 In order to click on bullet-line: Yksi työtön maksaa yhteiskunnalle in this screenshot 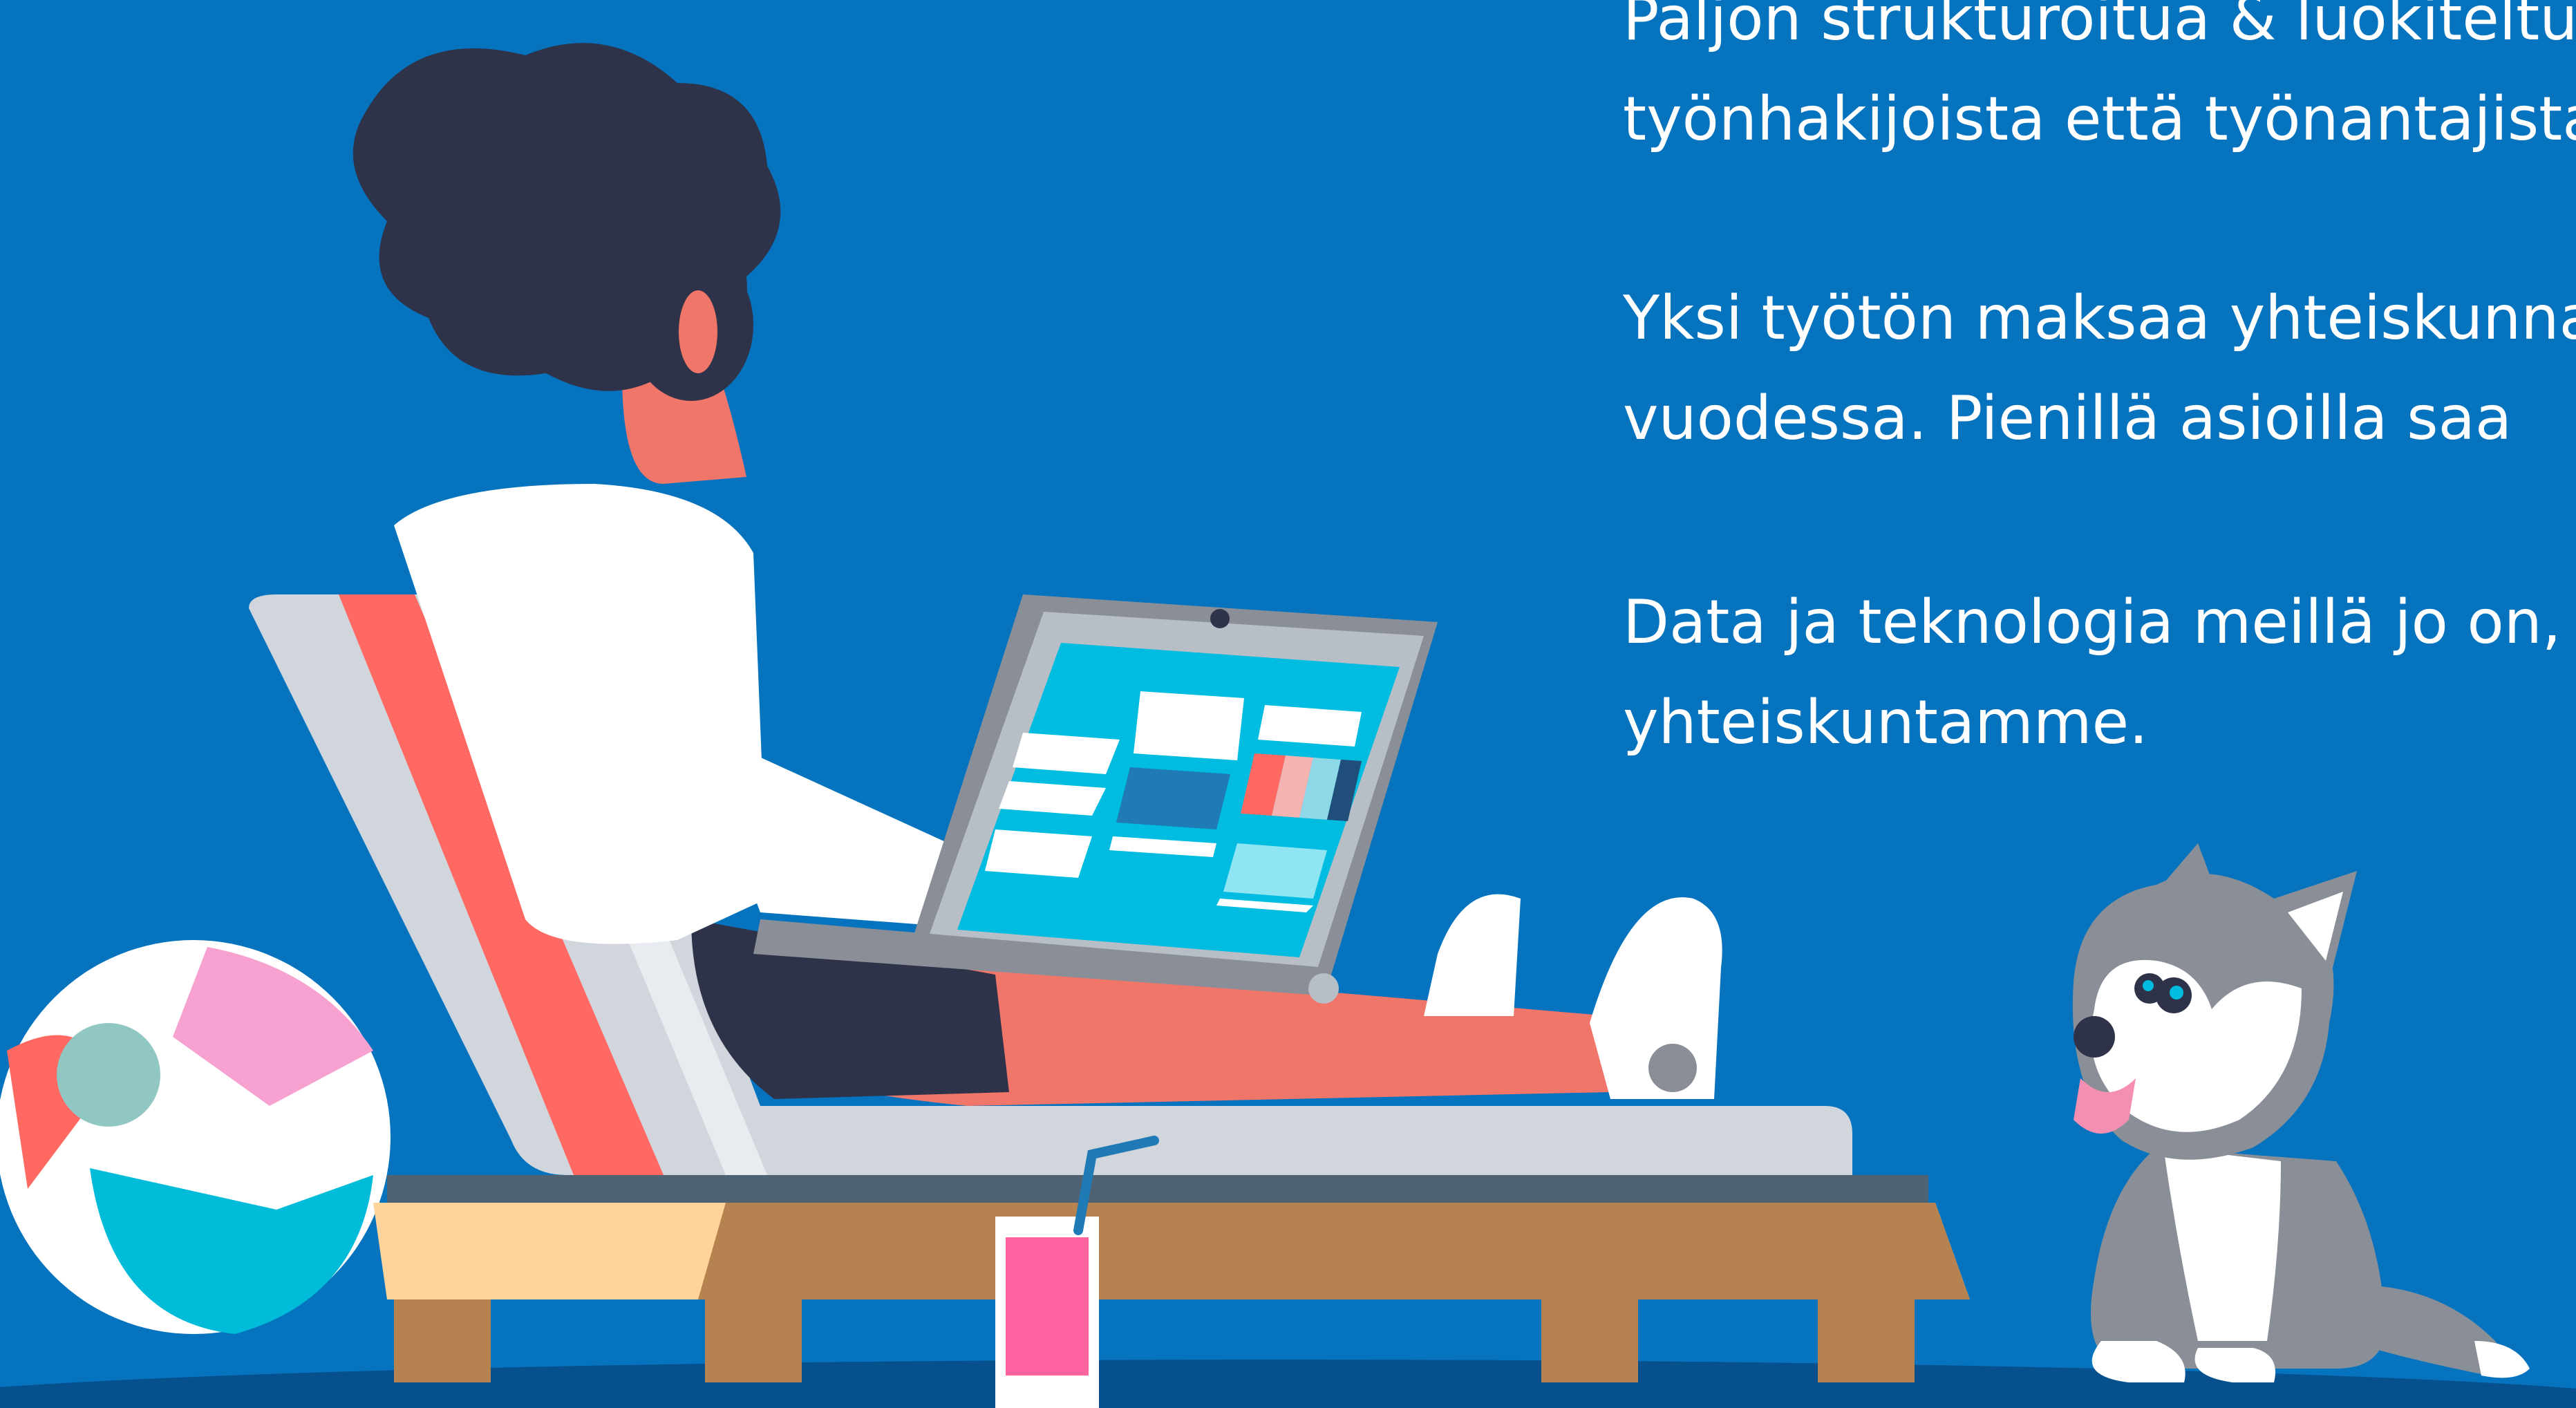, I will do `click(2099, 318)`.